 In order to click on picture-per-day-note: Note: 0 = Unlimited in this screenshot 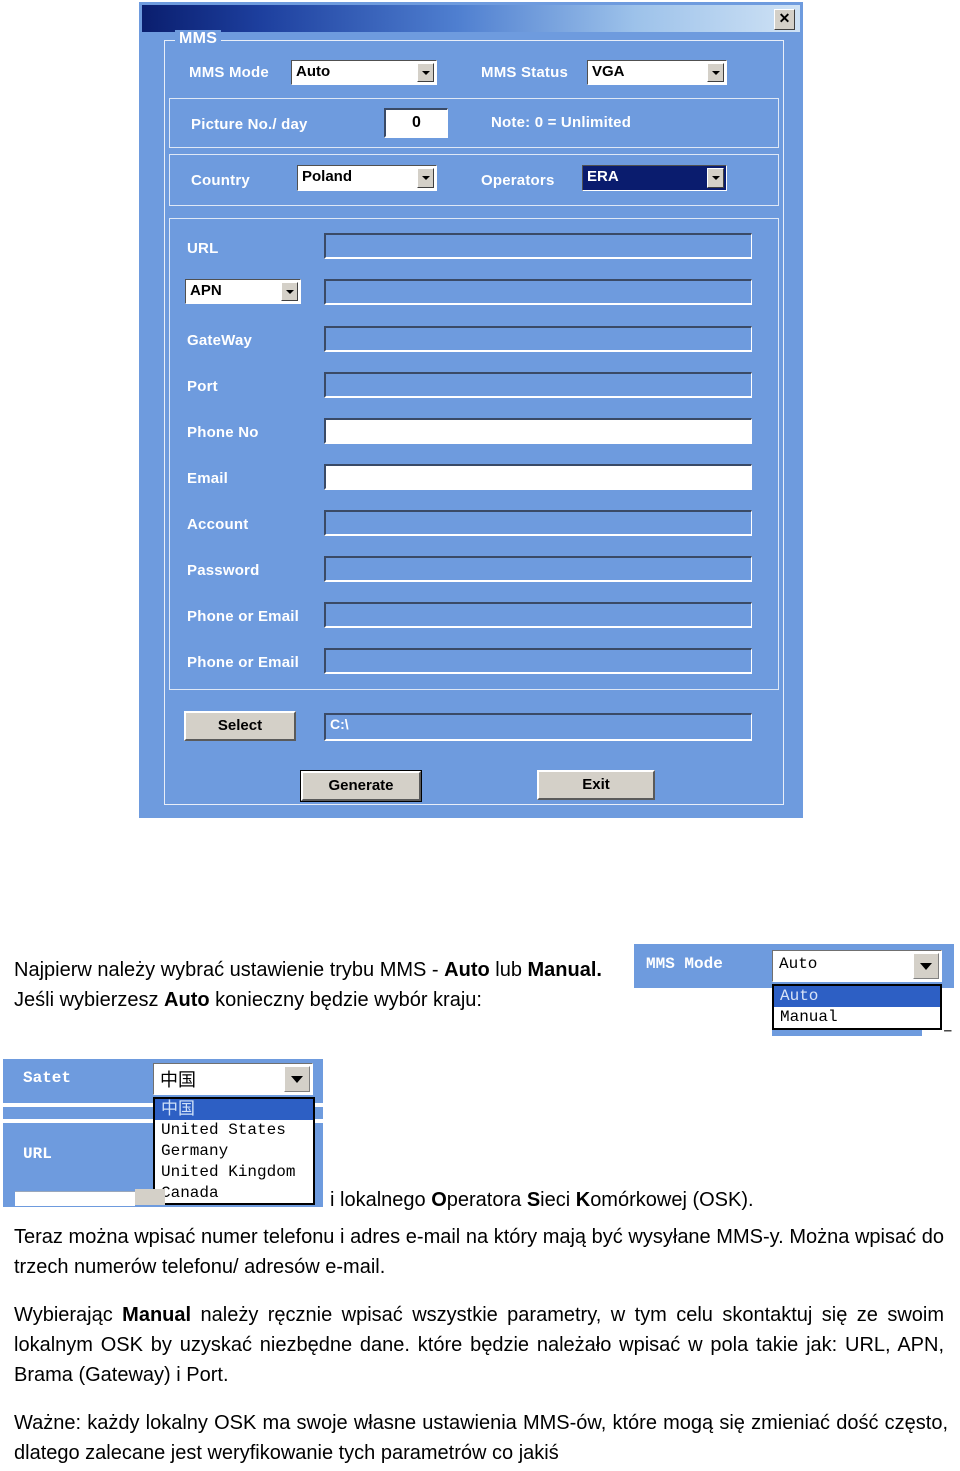, I will do `click(561, 122)`.